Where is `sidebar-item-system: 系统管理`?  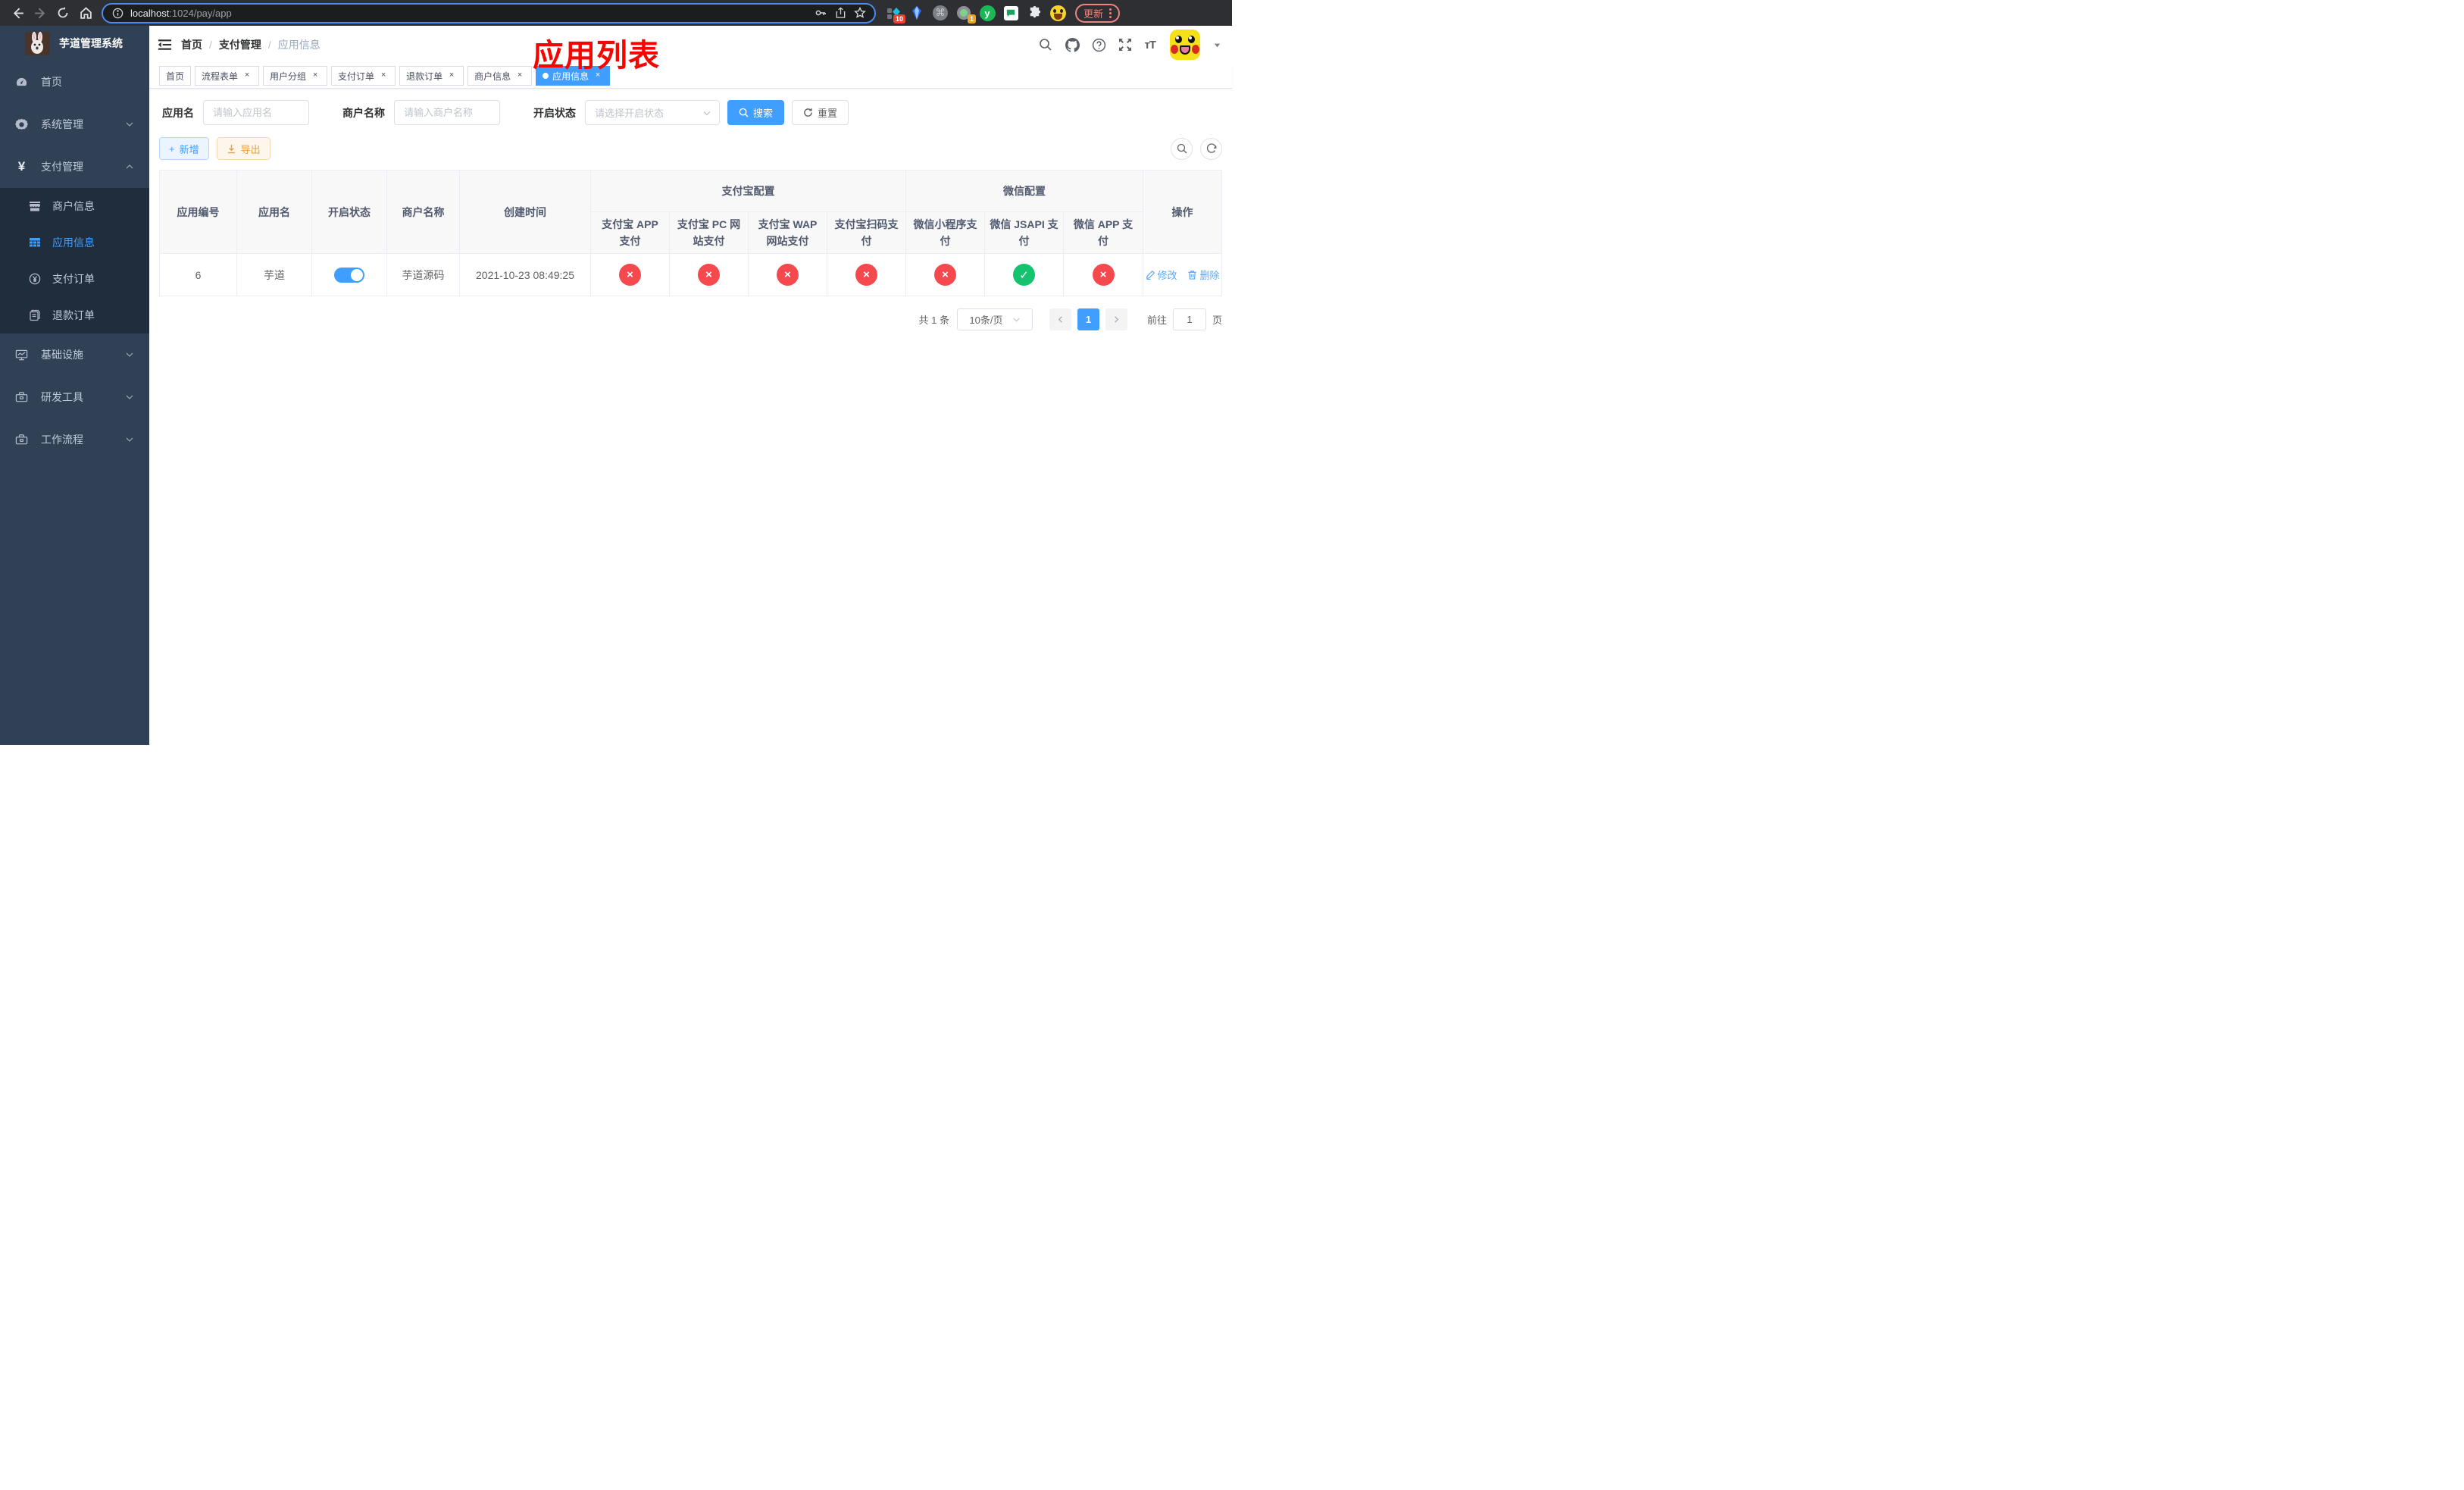
sidebar-item-system: 系统管理 is located at coordinates (74, 124).